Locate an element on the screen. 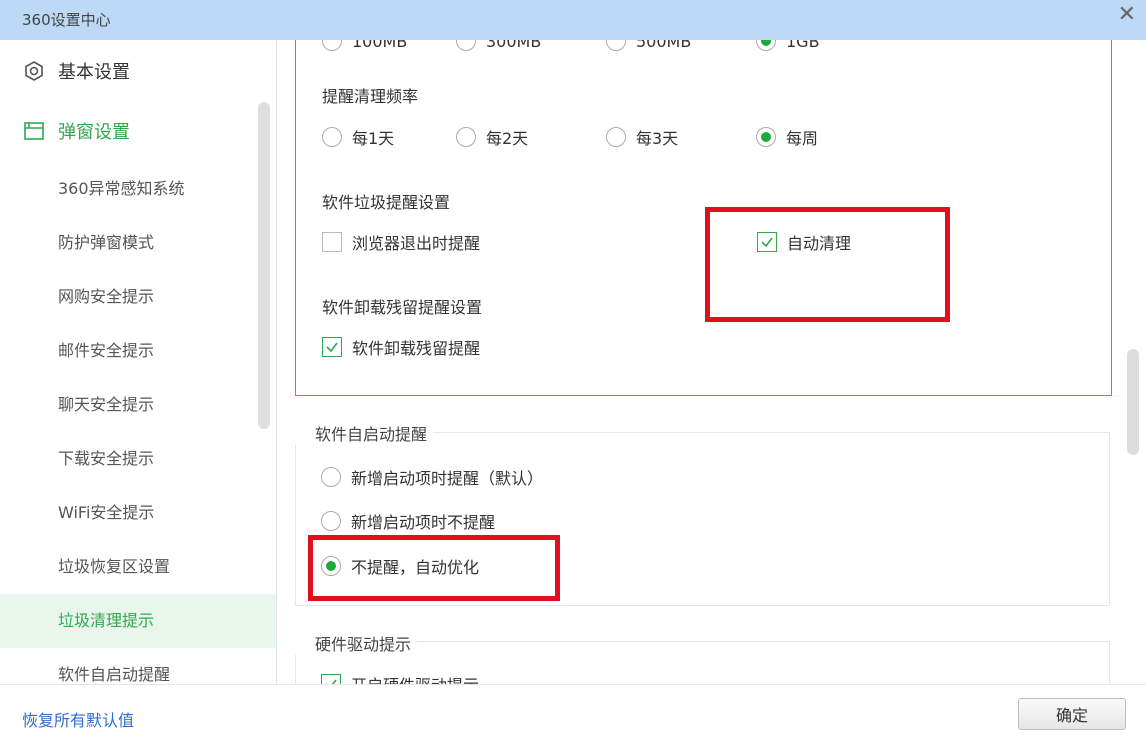 The image size is (1146, 737). highlight-auto-optimize is located at coordinates (434, 568).